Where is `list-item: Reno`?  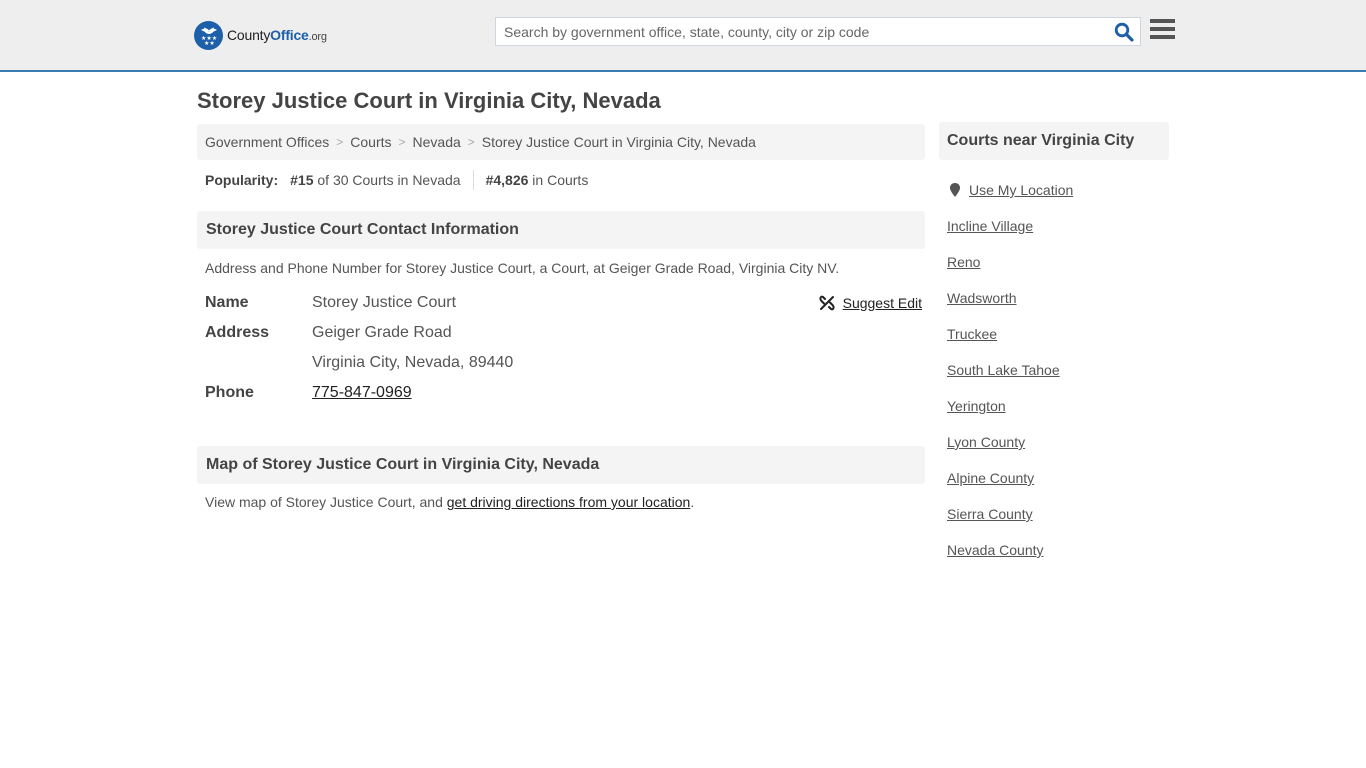
list-item: Reno is located at coordinates (1058, 262).